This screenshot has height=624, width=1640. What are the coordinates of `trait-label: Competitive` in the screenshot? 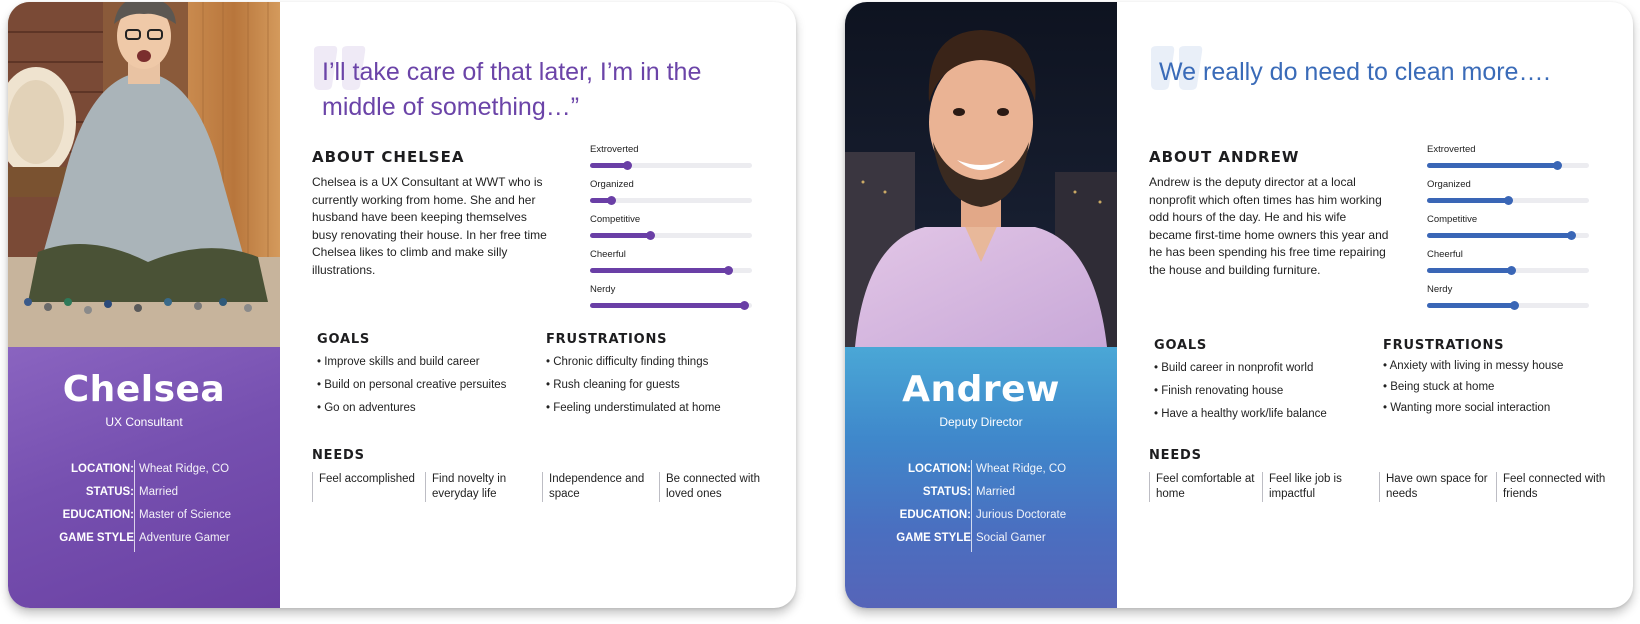 It's located at (615, 219).